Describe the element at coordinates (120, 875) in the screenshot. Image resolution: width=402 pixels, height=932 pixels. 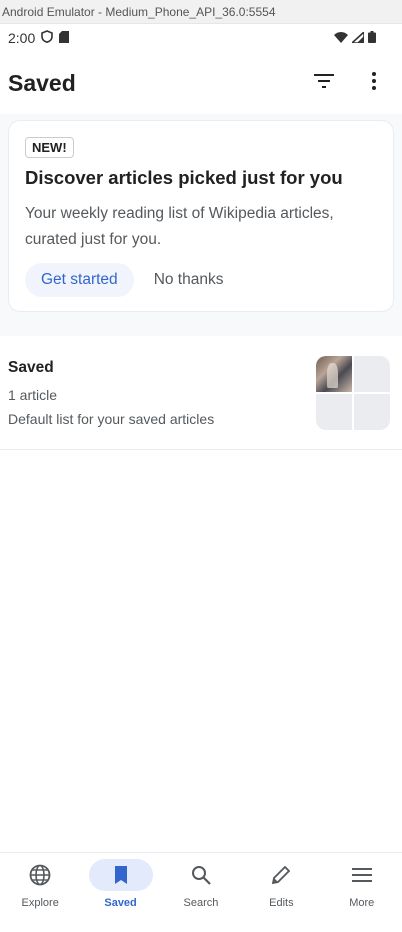
I see `bookmark-icon` at that location.